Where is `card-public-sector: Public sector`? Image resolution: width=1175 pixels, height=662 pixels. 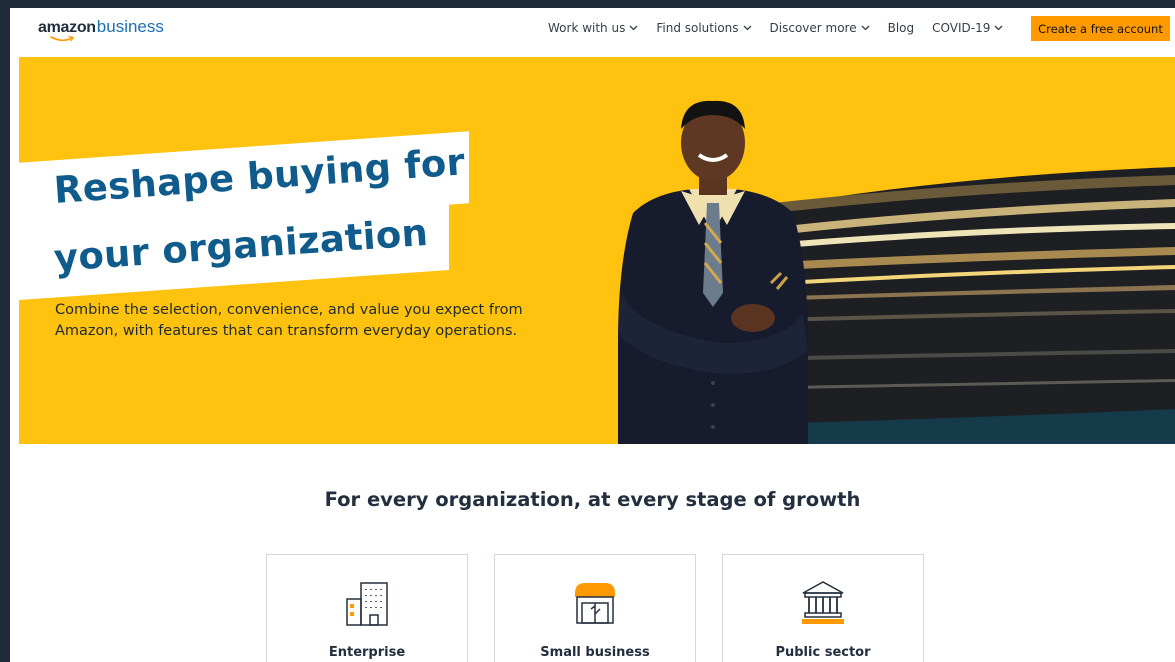
card-public-sector: Public sector is located at coordinates (823, 608).